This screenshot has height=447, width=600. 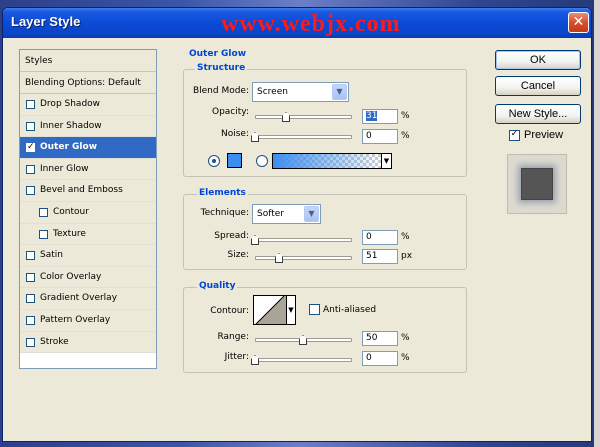 I want to click on elements-title: Elements, so click(x=222, y=193).